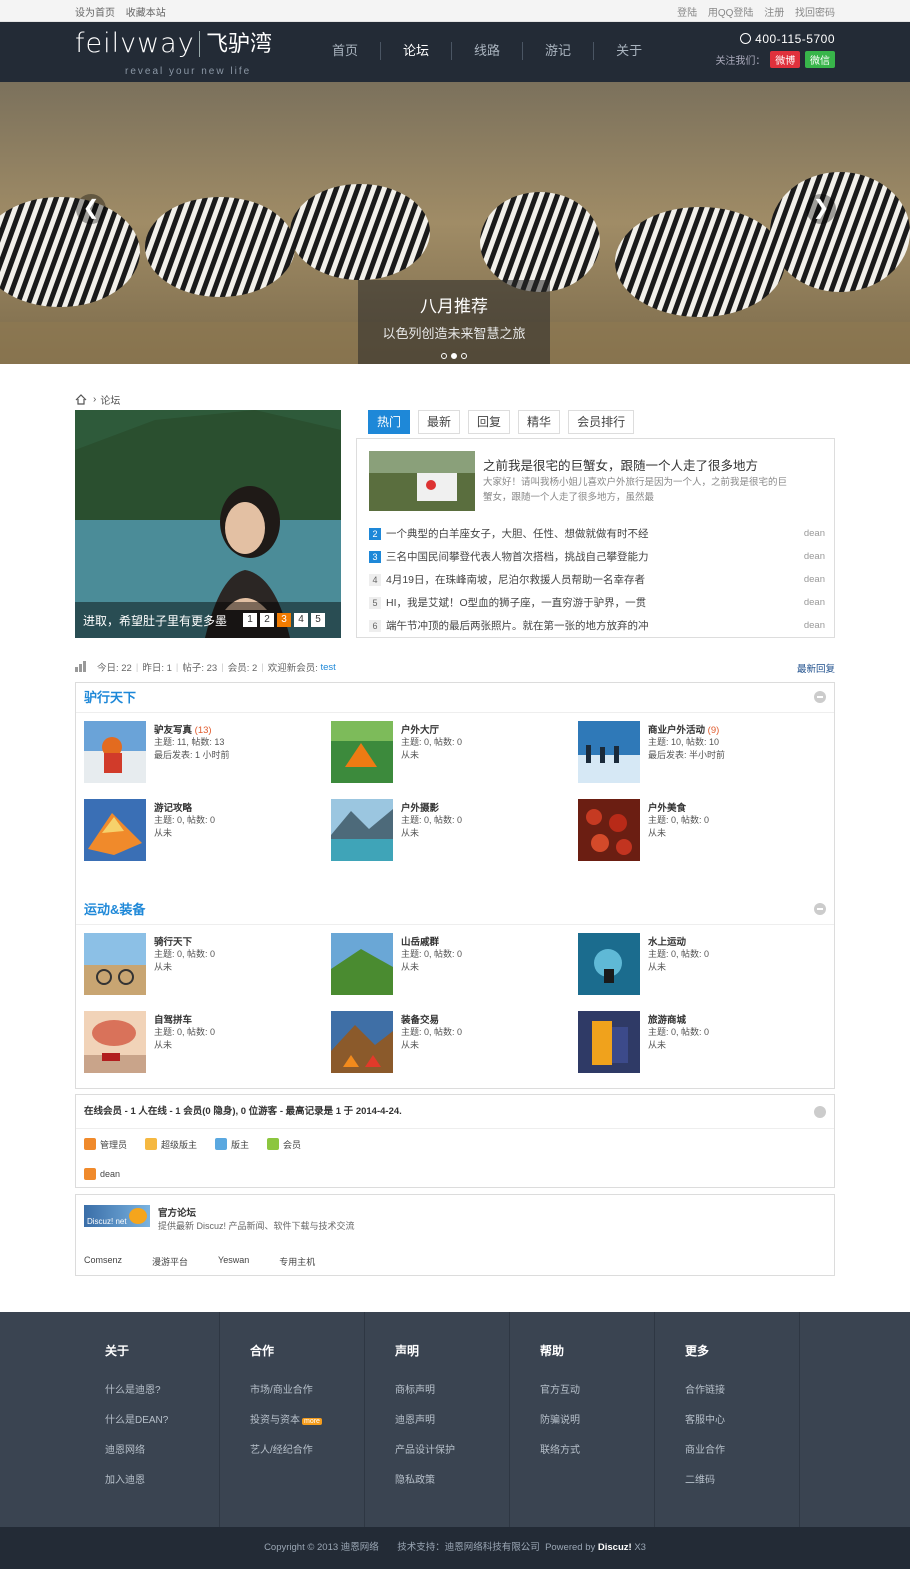 The height and width of the screenshot is (1569, 910). I want to click on friend-link: 漫游平台, so click(170, 1265).